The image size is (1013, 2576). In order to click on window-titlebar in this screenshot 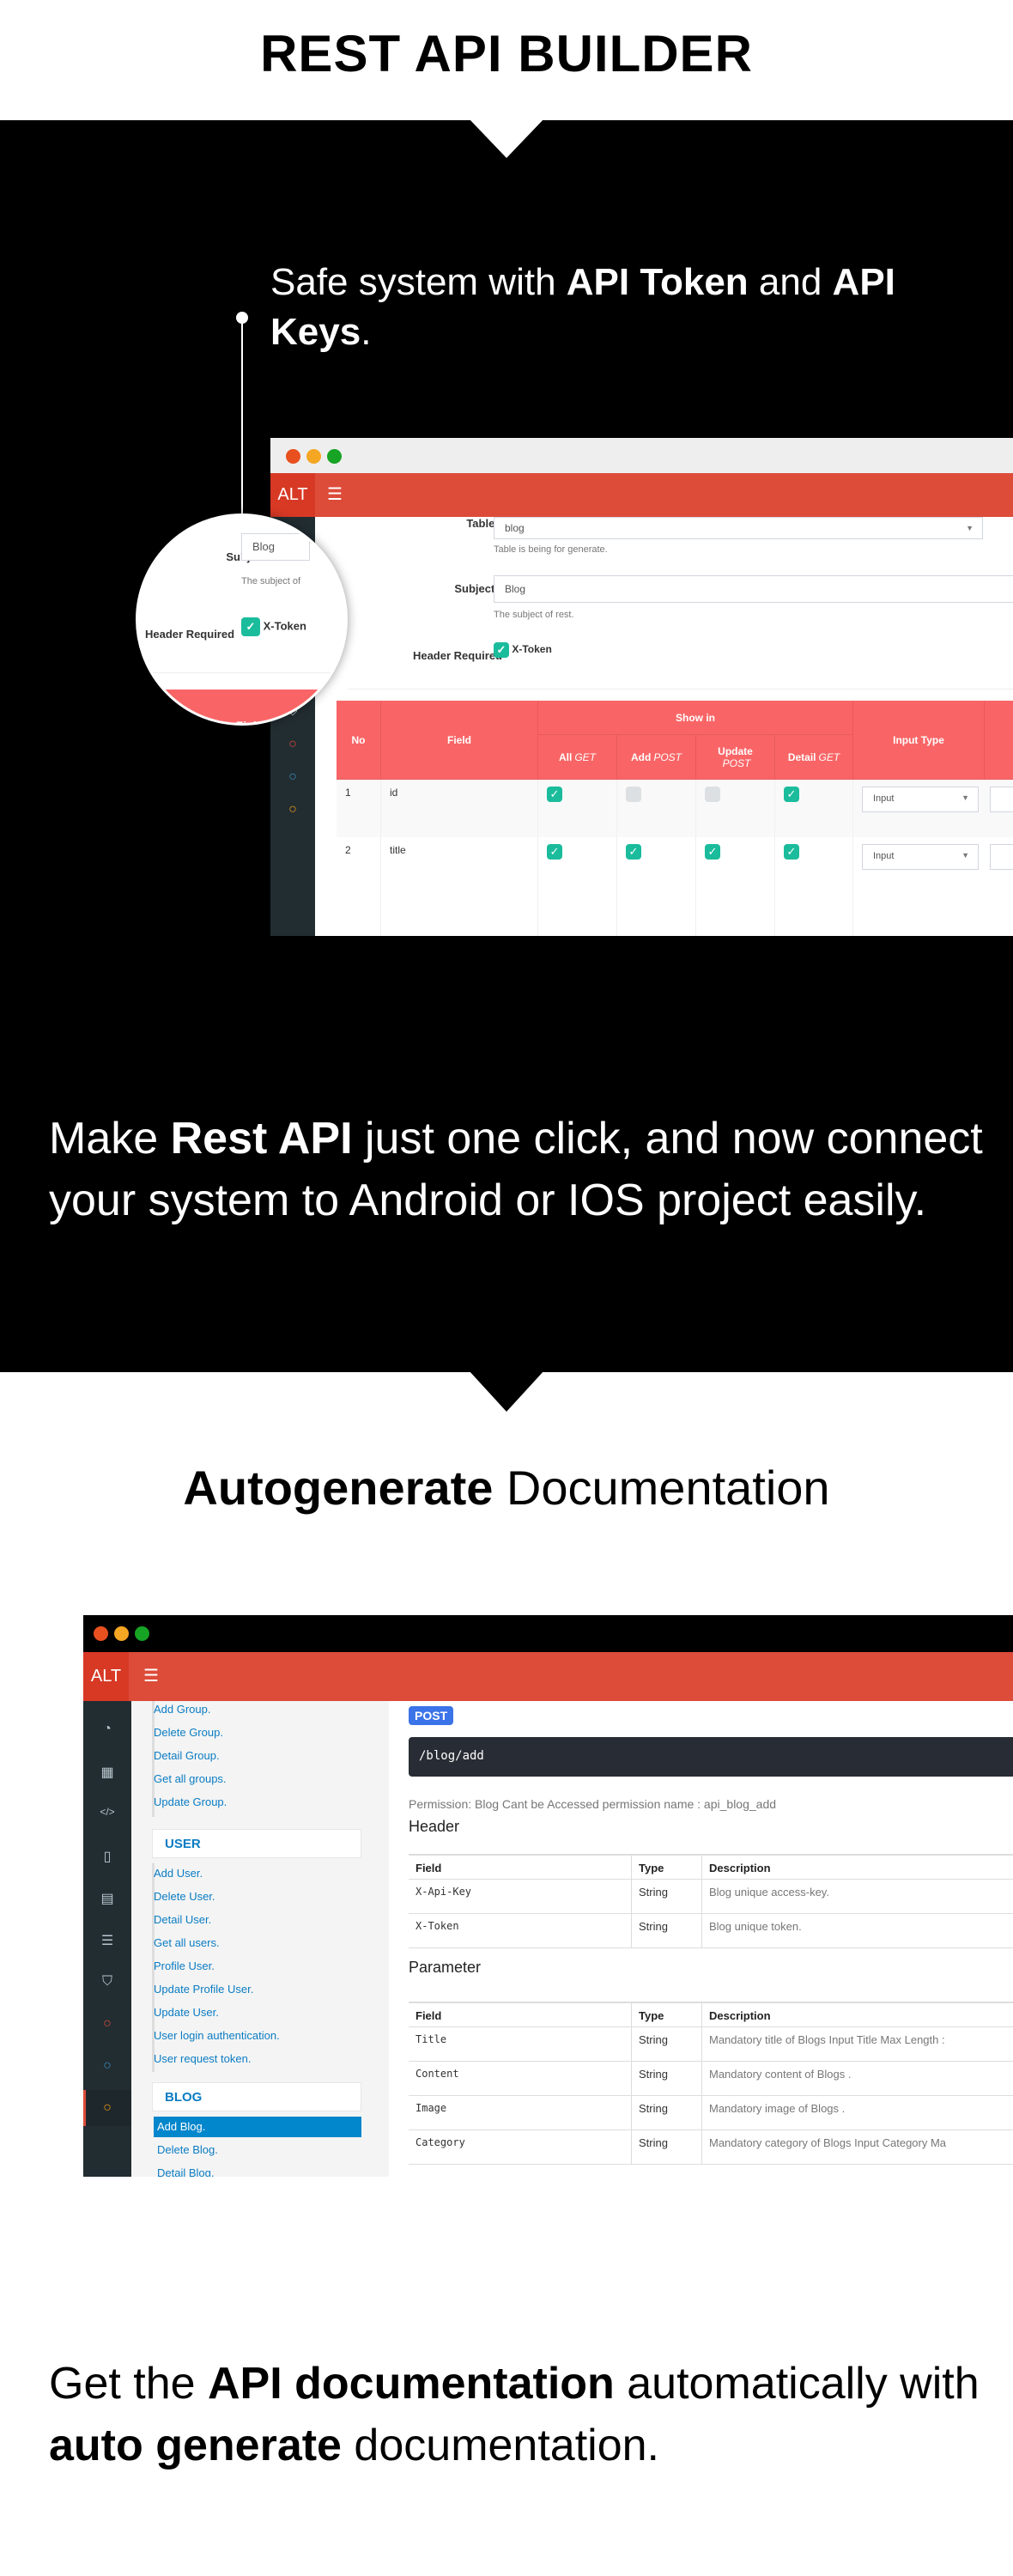, I will do `click(641, 455)`.